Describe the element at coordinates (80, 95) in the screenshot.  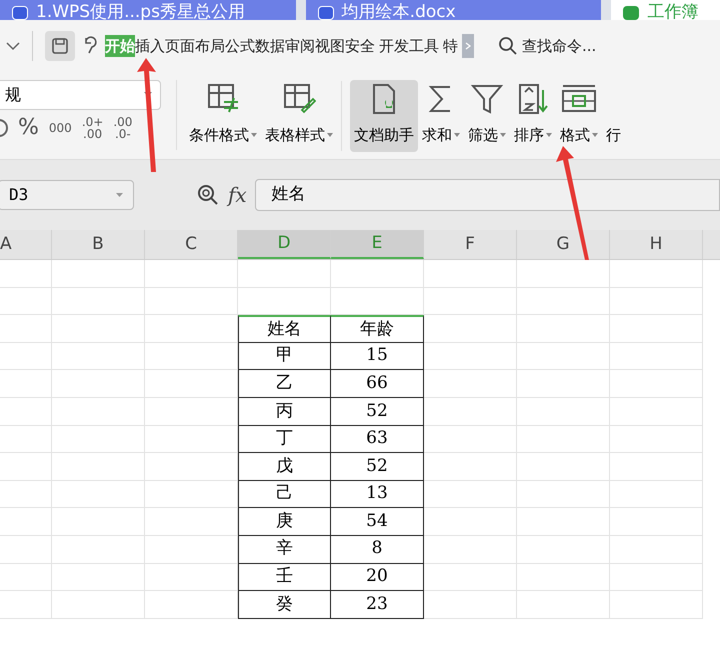
I see `number-format-dropdown: 规` at that location.